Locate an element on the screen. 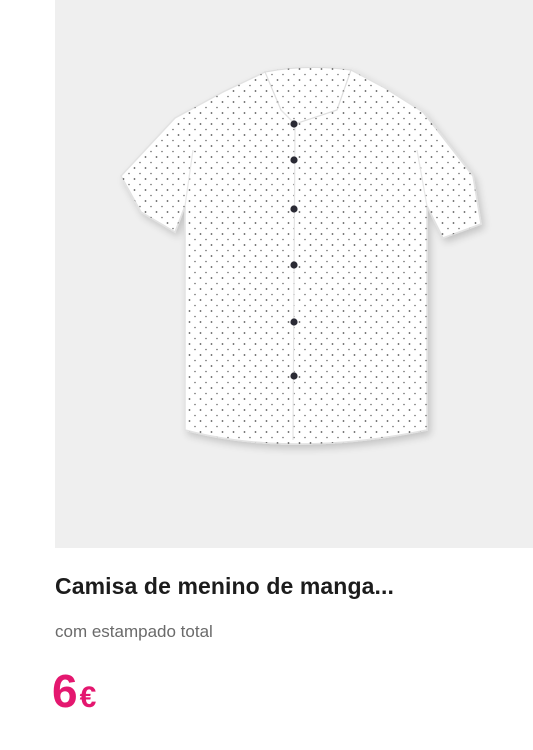 Image resolution: width=533 pixels, height=750 pixels. price-currency: € is located at coordinates (88, 697).